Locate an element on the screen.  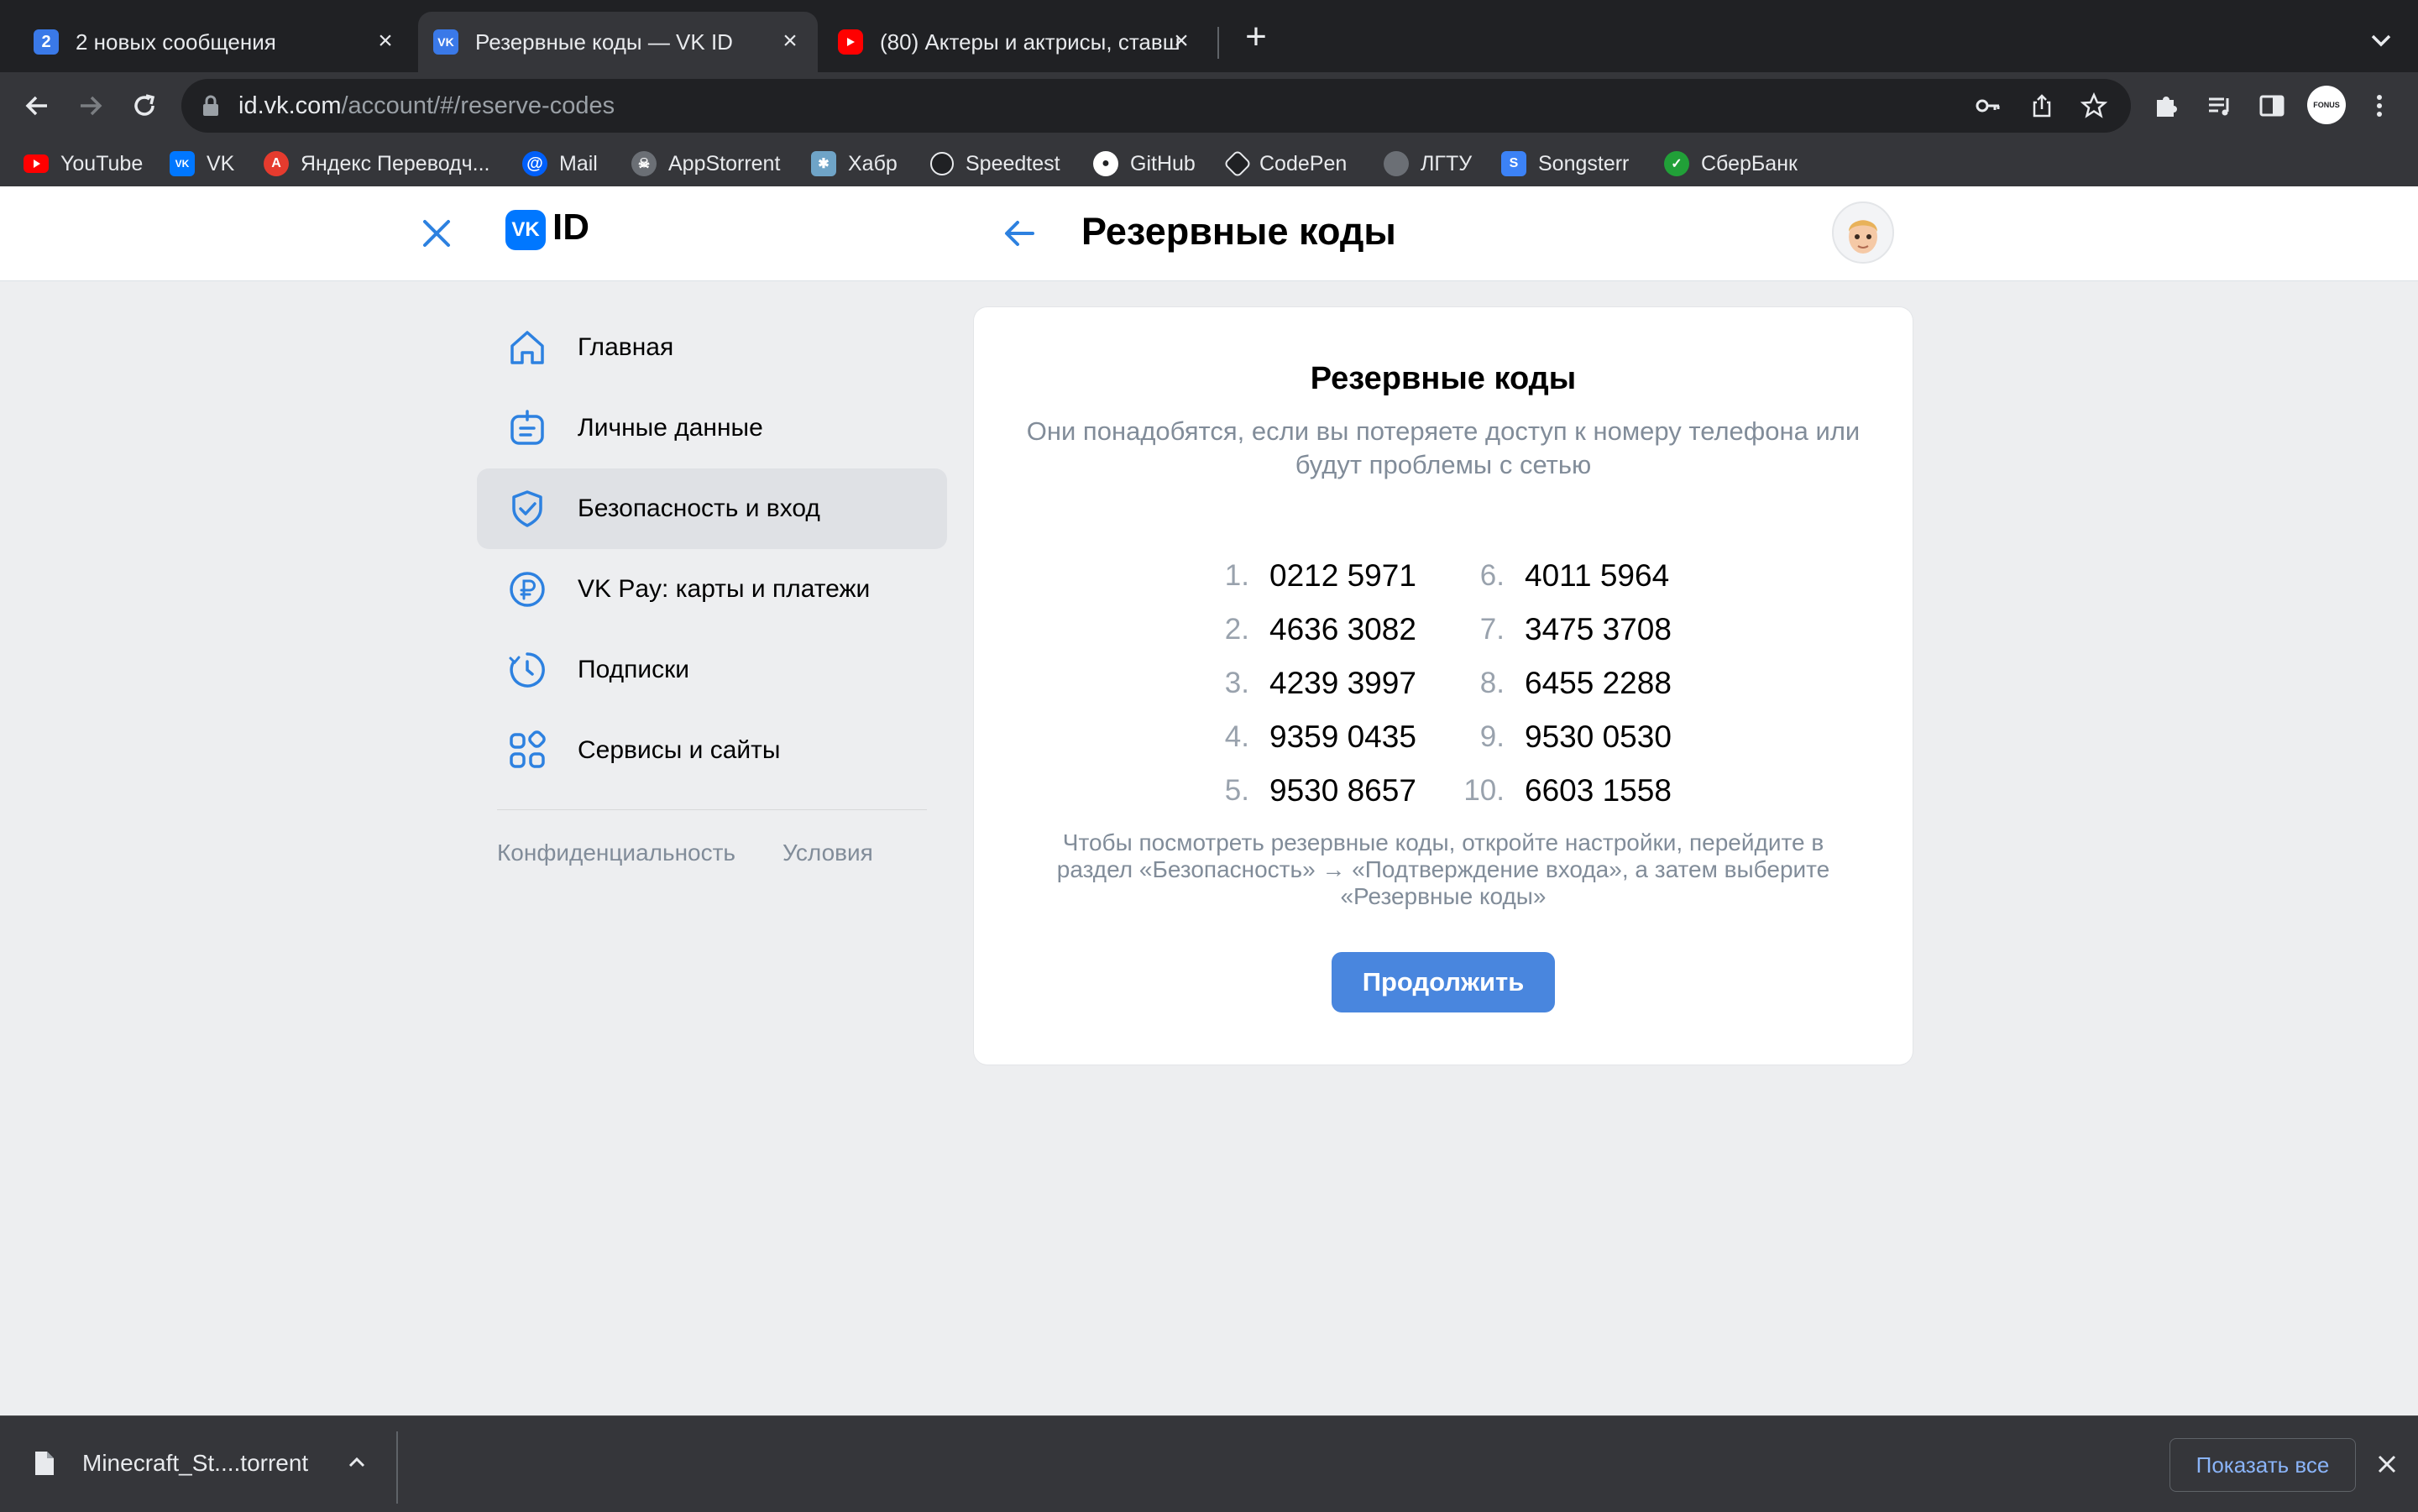
code-value: 4011 5964 is located at coordinates (1597, 575).